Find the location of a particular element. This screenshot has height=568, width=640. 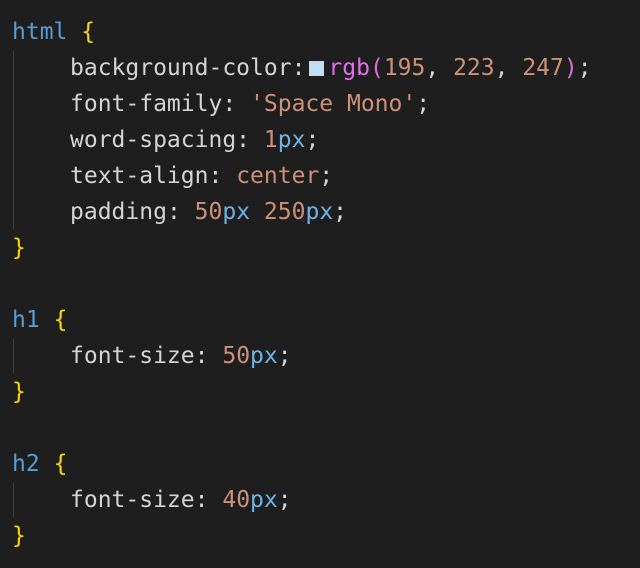

code-line: word-spacing: 1px; is located at coordinates (320, 140).